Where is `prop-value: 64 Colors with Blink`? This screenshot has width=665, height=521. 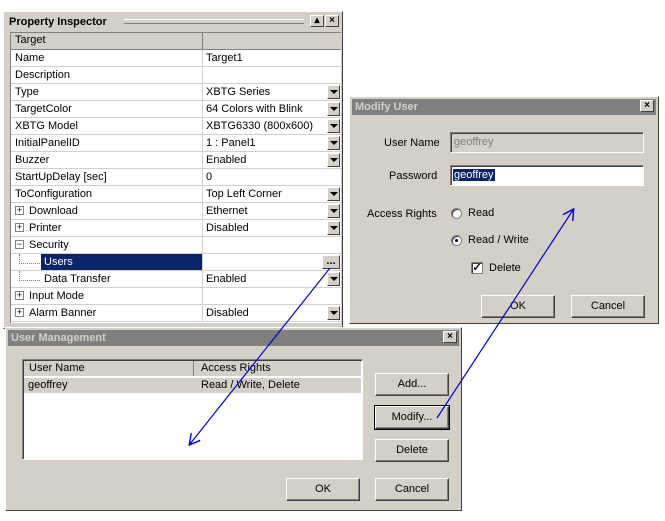 prop-value: 64 Colors with Blink is located at coordinates (273, 109).